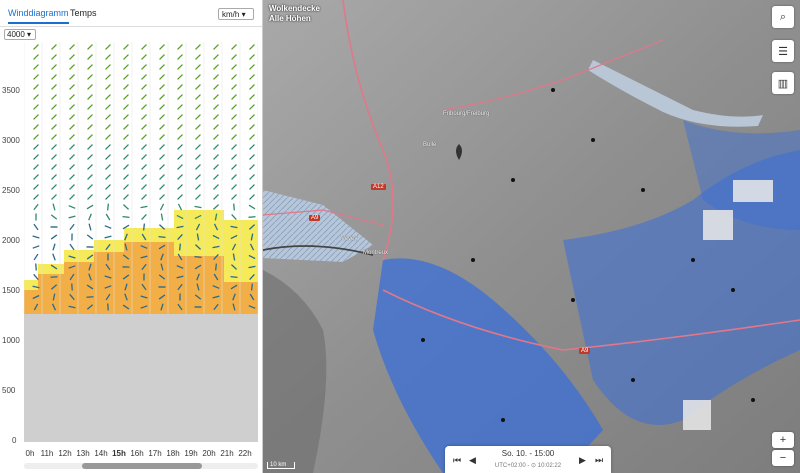 This screenshot has width=800, height=473. I want to click on zoom-out-button: −, so click(783, 458).